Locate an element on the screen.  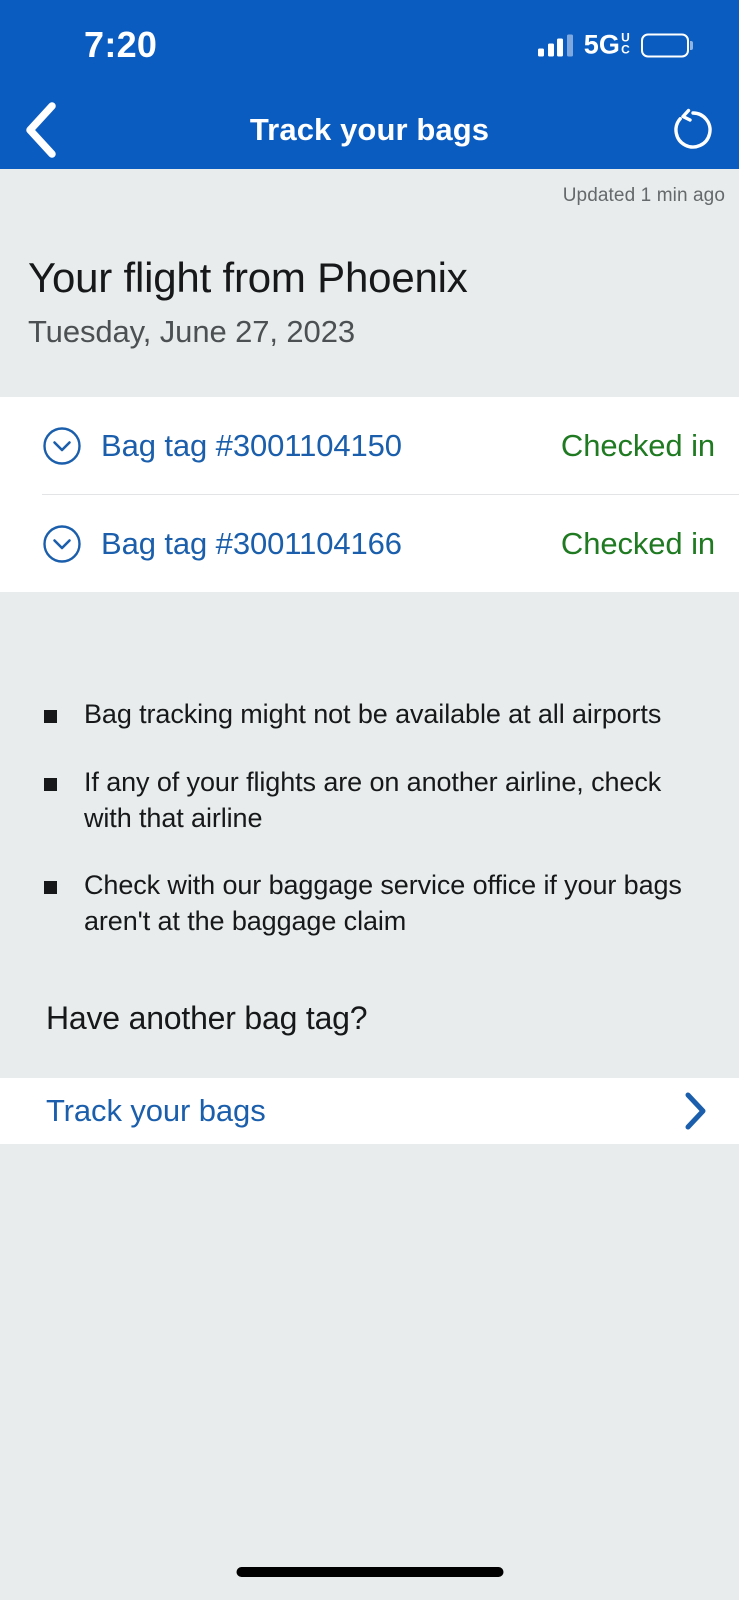
status-bar: 7:20 5G U C is located at coordinates (369, 45).